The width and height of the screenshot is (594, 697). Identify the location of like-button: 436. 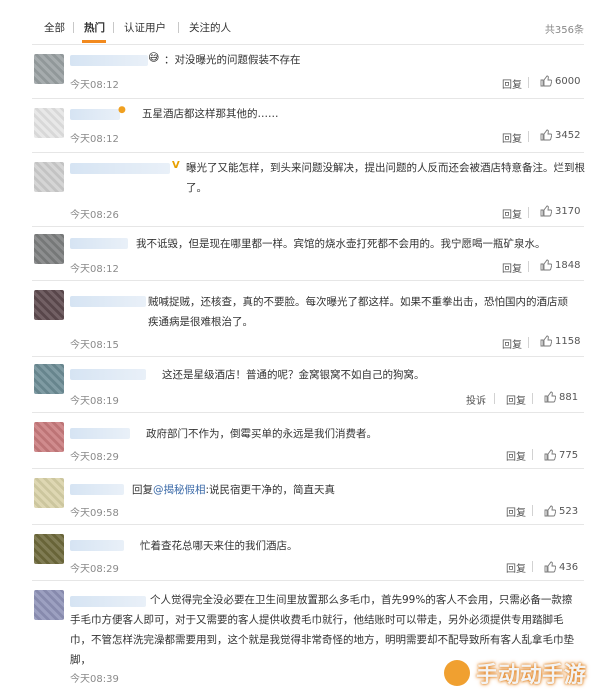
(561, 567).